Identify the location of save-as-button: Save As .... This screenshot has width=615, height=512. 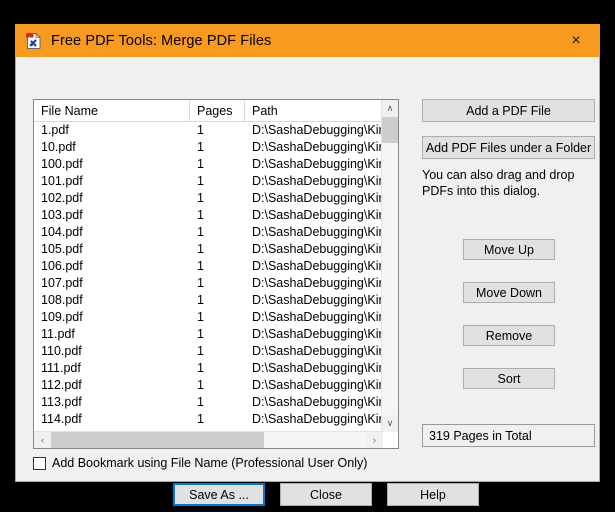
(219, 494).